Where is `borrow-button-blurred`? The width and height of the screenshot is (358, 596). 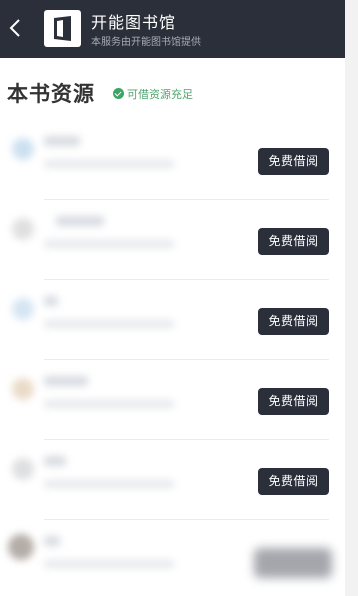
borrow-button-blurred is located at coordinates (293, 563).